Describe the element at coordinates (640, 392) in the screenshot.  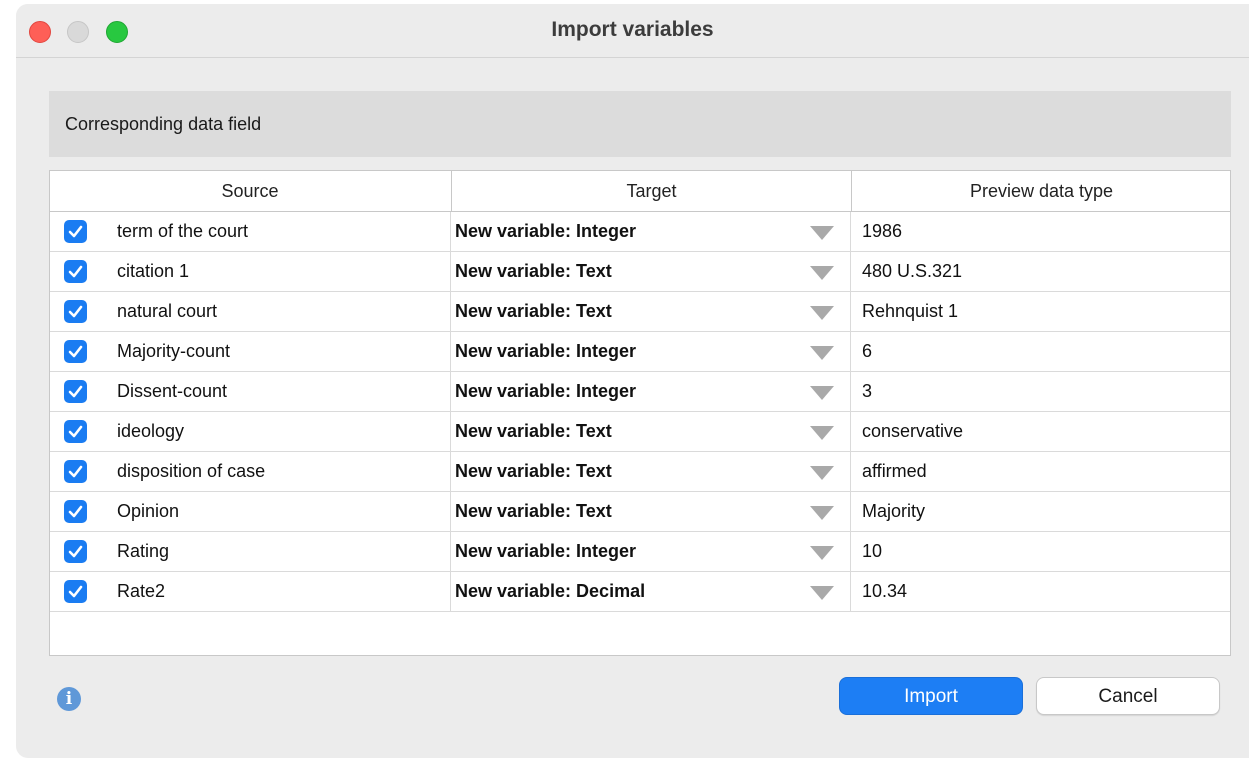
I see `table-row: Dissent-count New variable: Integer 3` at that location.